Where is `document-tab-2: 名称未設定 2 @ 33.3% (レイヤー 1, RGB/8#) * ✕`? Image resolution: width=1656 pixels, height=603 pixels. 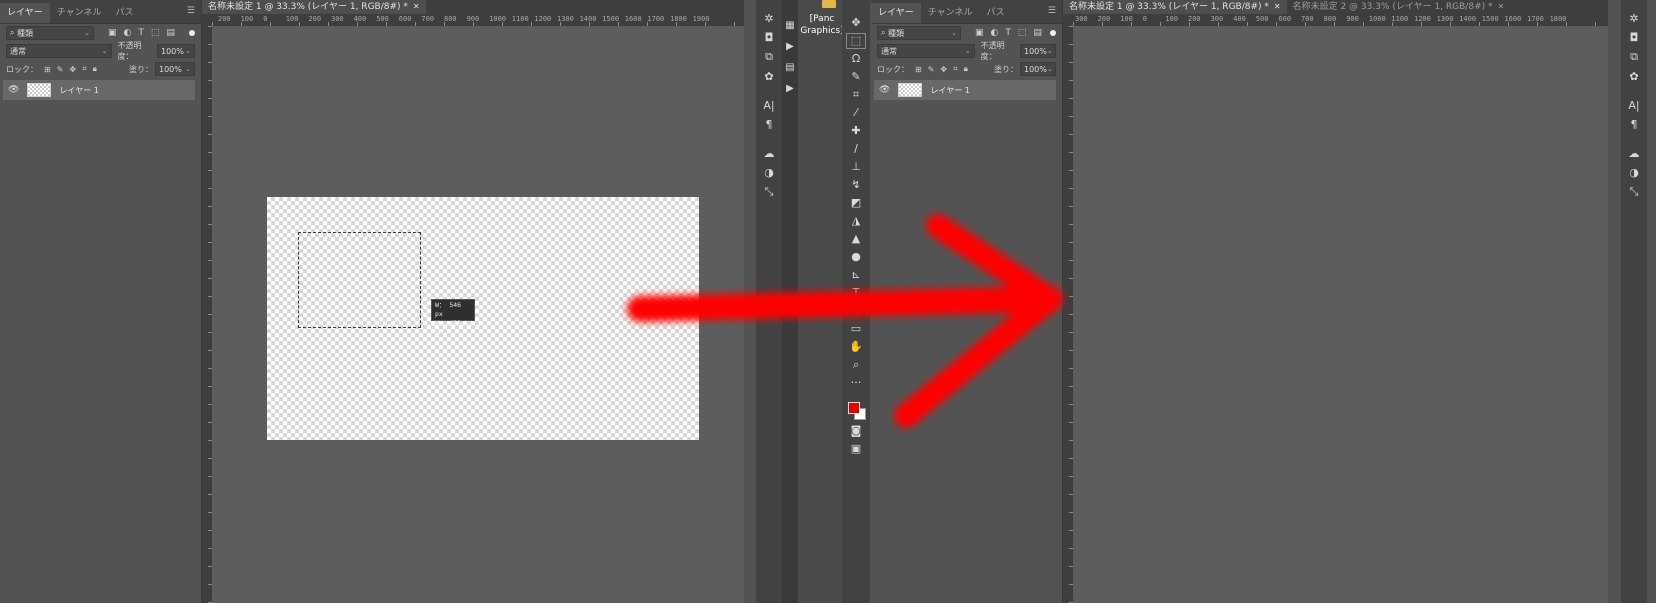 document-tab-2: 名称未設定 2 @ 33.3% (レイヤー 1, RGB/8#) * ✕ is located at coordinates (1399, 7).